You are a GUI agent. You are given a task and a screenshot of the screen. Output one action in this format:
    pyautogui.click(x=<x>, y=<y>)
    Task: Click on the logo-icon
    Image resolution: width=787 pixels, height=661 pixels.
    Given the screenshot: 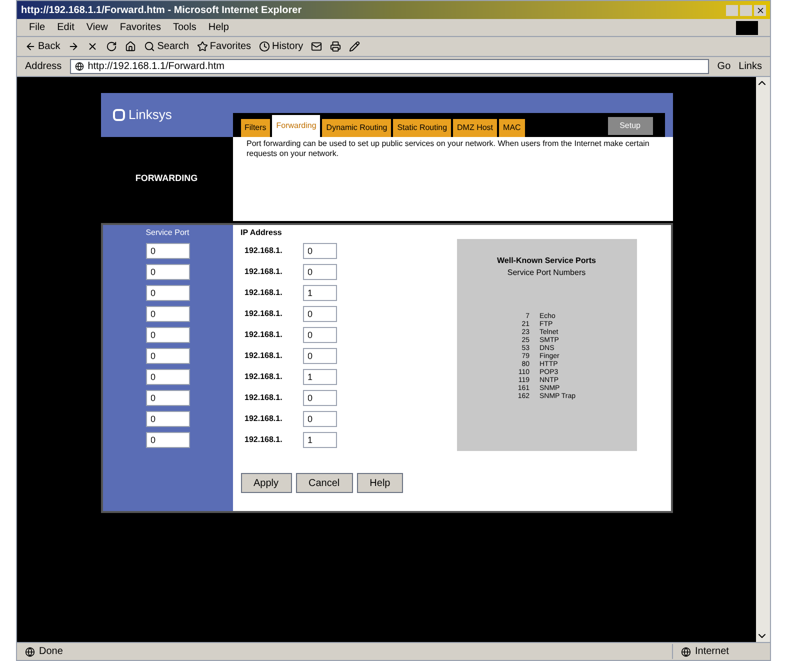 What is the action you would take?
    pyautogui.click(x=118, y=115)
    